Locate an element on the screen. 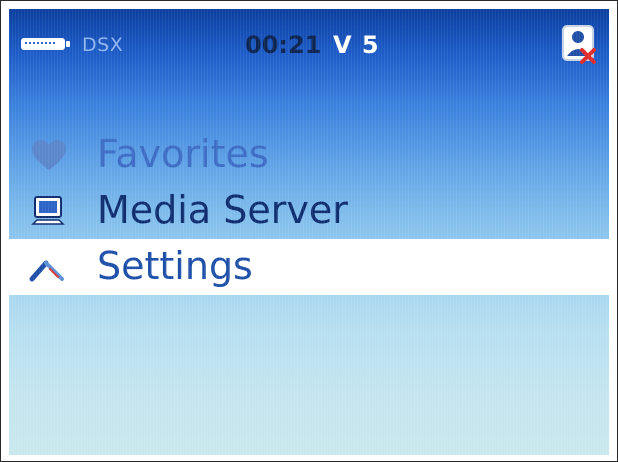 Image resolution: width=618 pixels, height=462 pixels. computer-icon is located at coordinates (48, 210).